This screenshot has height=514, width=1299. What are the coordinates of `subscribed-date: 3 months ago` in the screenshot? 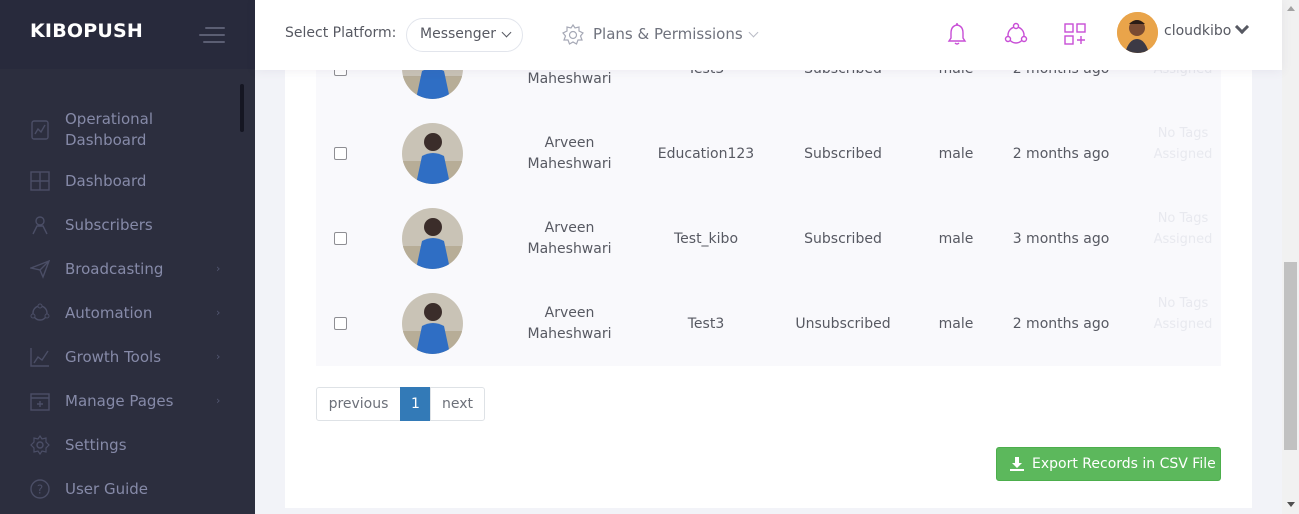 It's located at (1061, 239).